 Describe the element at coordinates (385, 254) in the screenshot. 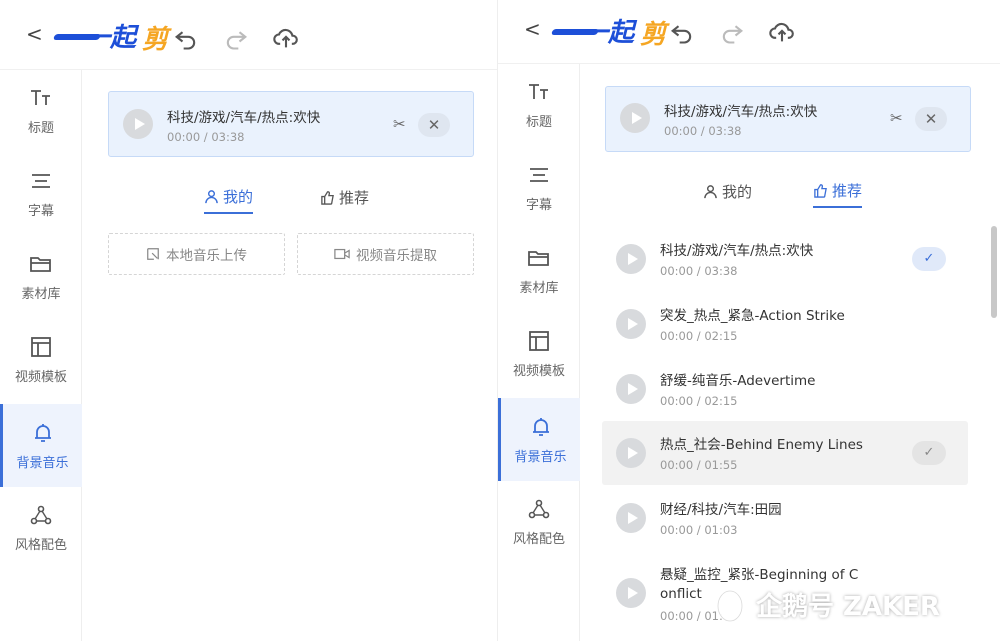

I see `extract-audio-button: 视频音乐提取` at that location.